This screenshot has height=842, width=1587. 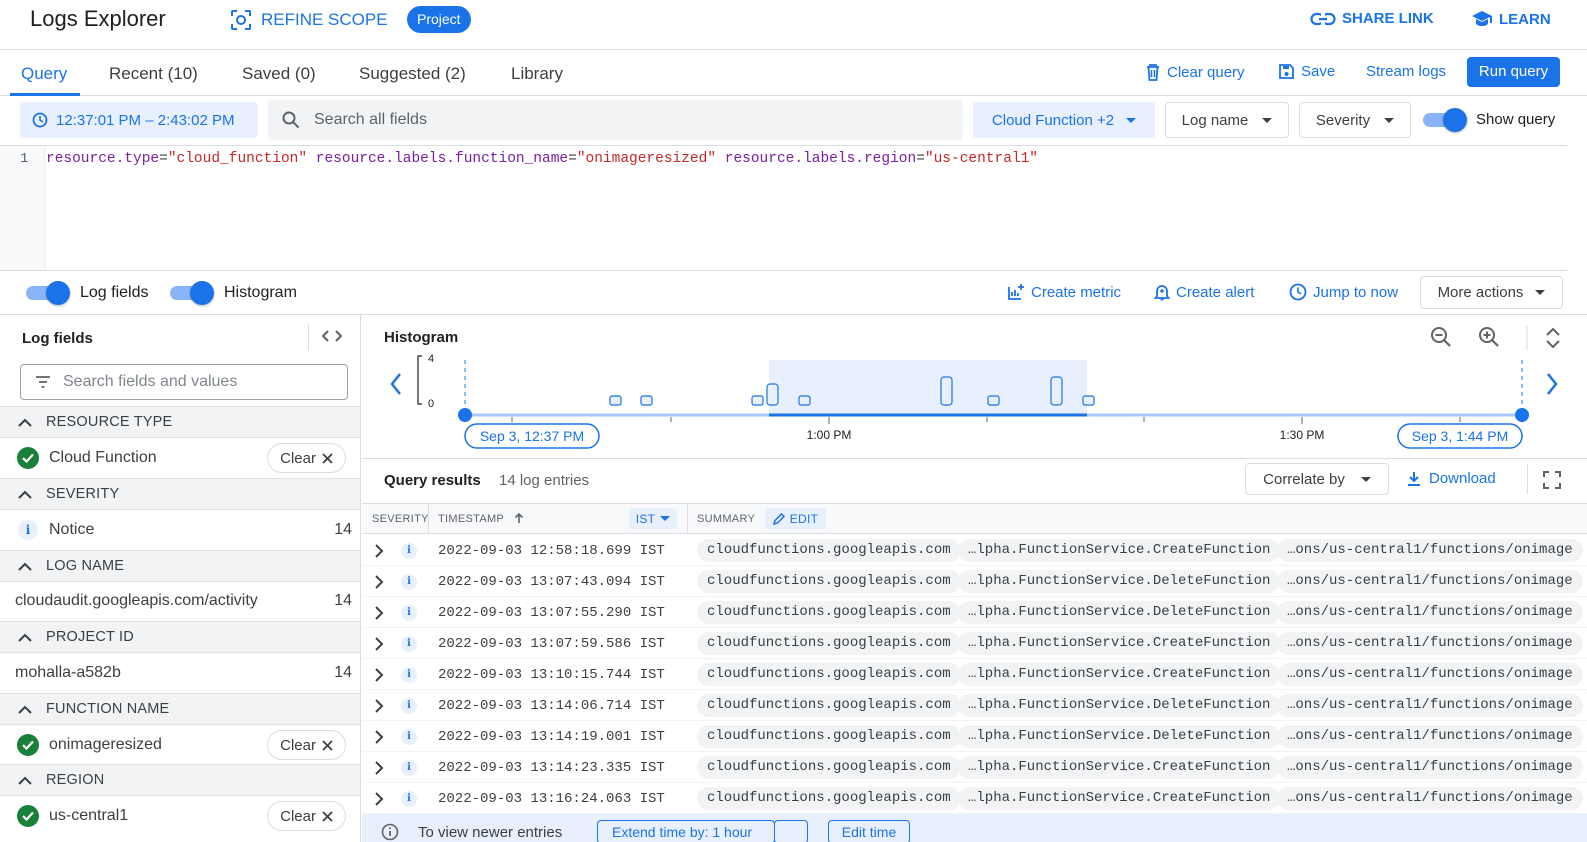 I want to click on histogram-next-icon, so click(x=1552, y=384).